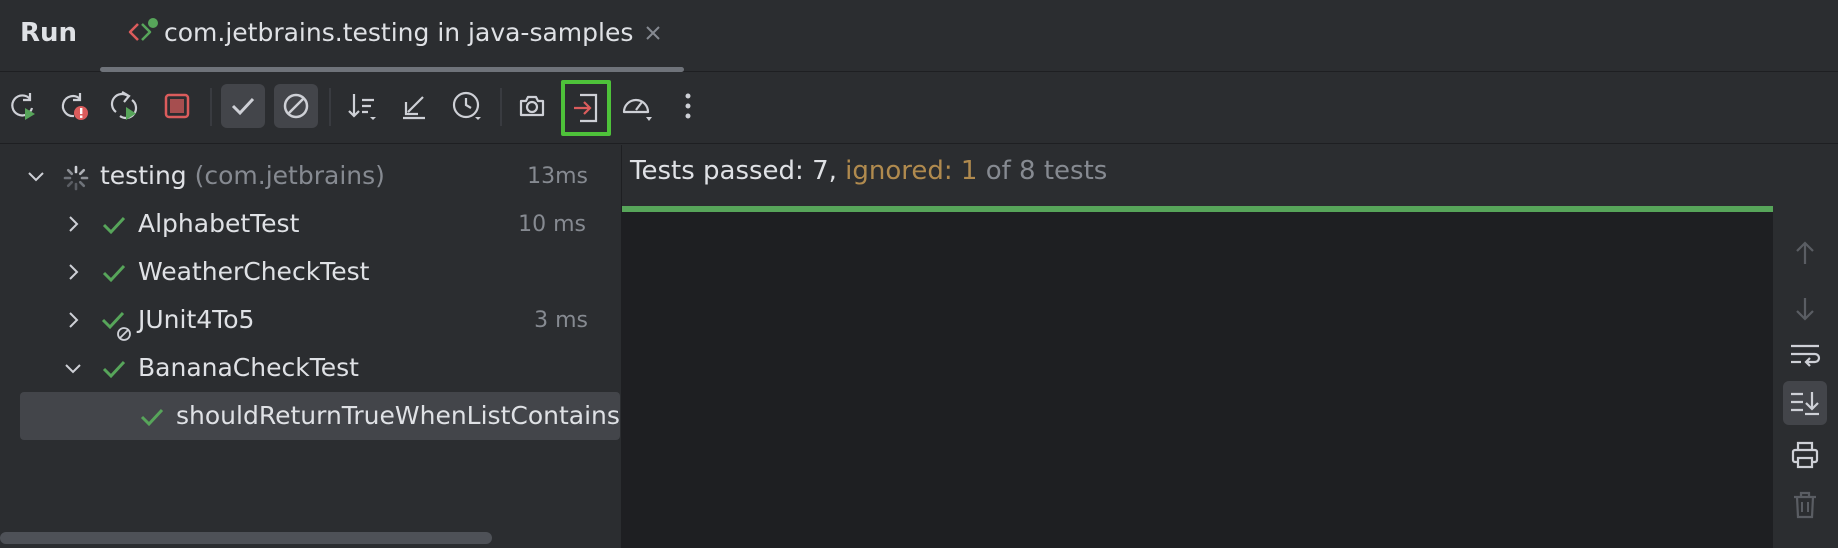 The width and height of the screenshot is (1838, 548). I want to click on root-label: testing, so click(143, 175).